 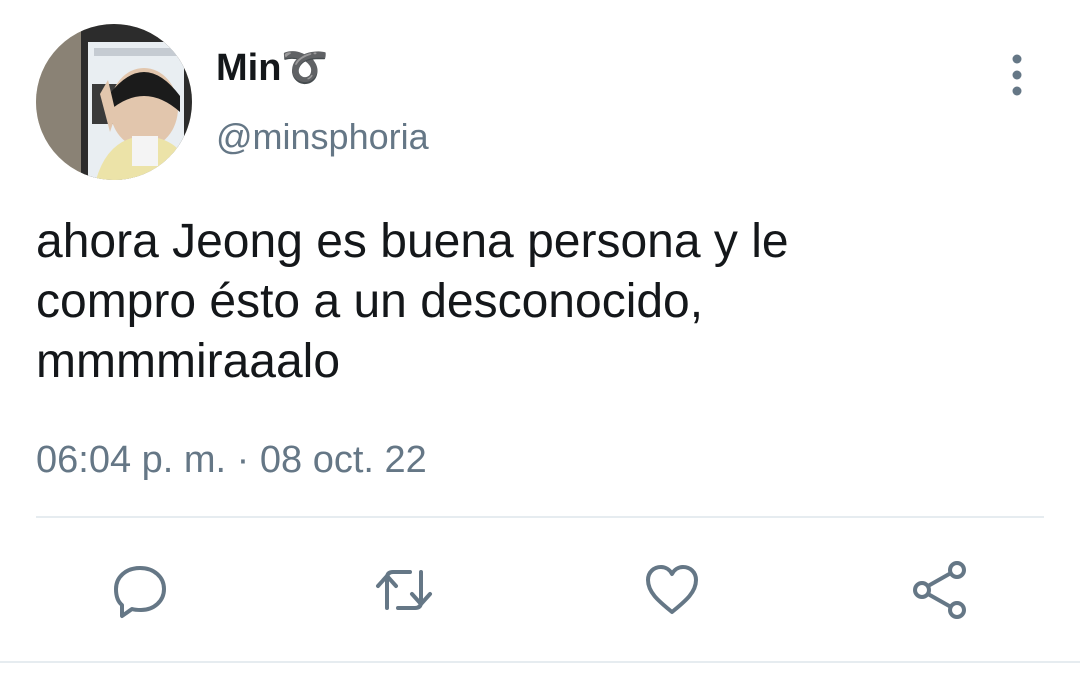 I want to click on share-icon, so click(x=939, y=590).